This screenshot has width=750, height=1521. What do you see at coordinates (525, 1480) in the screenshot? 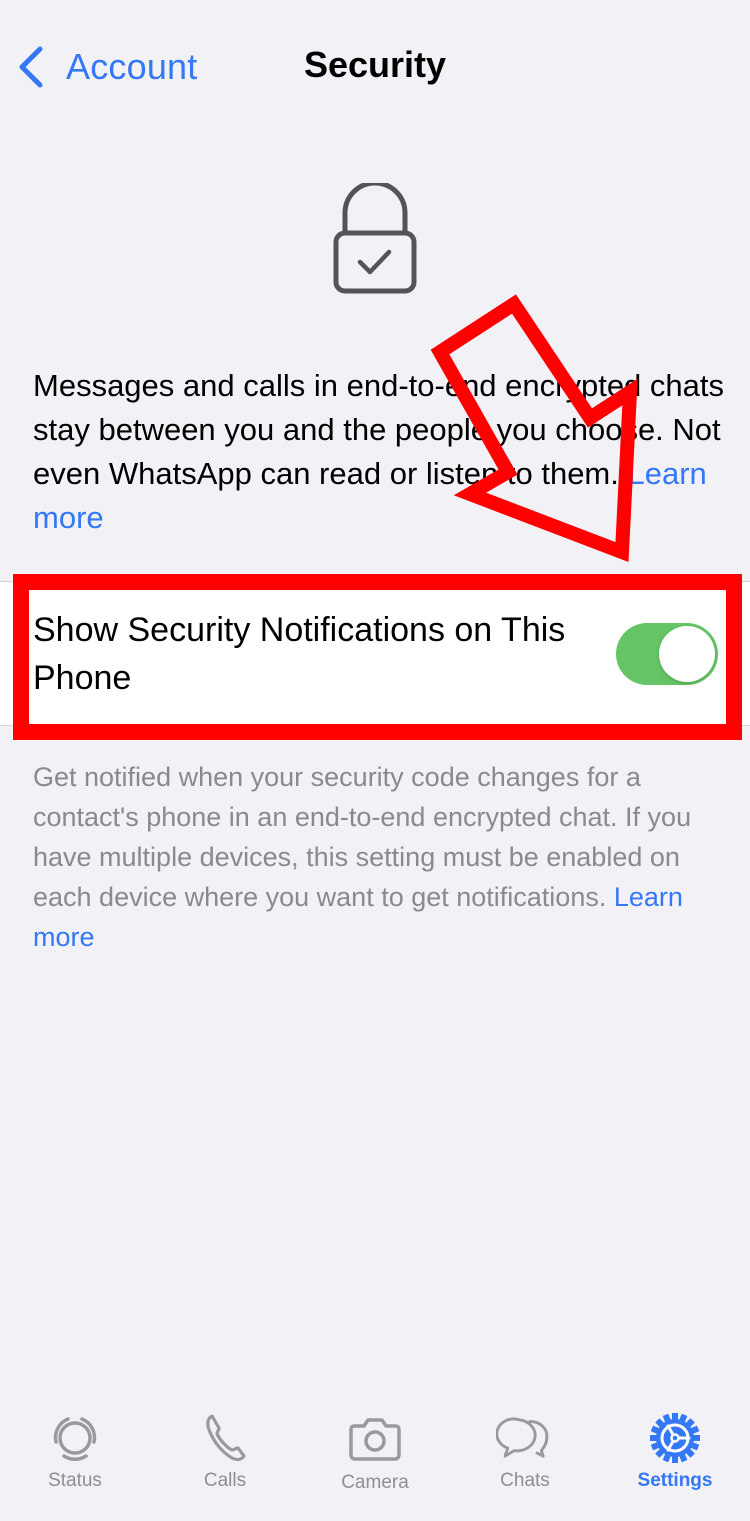
I see `tab-label: Chats` at bounding box center [525, 1480].